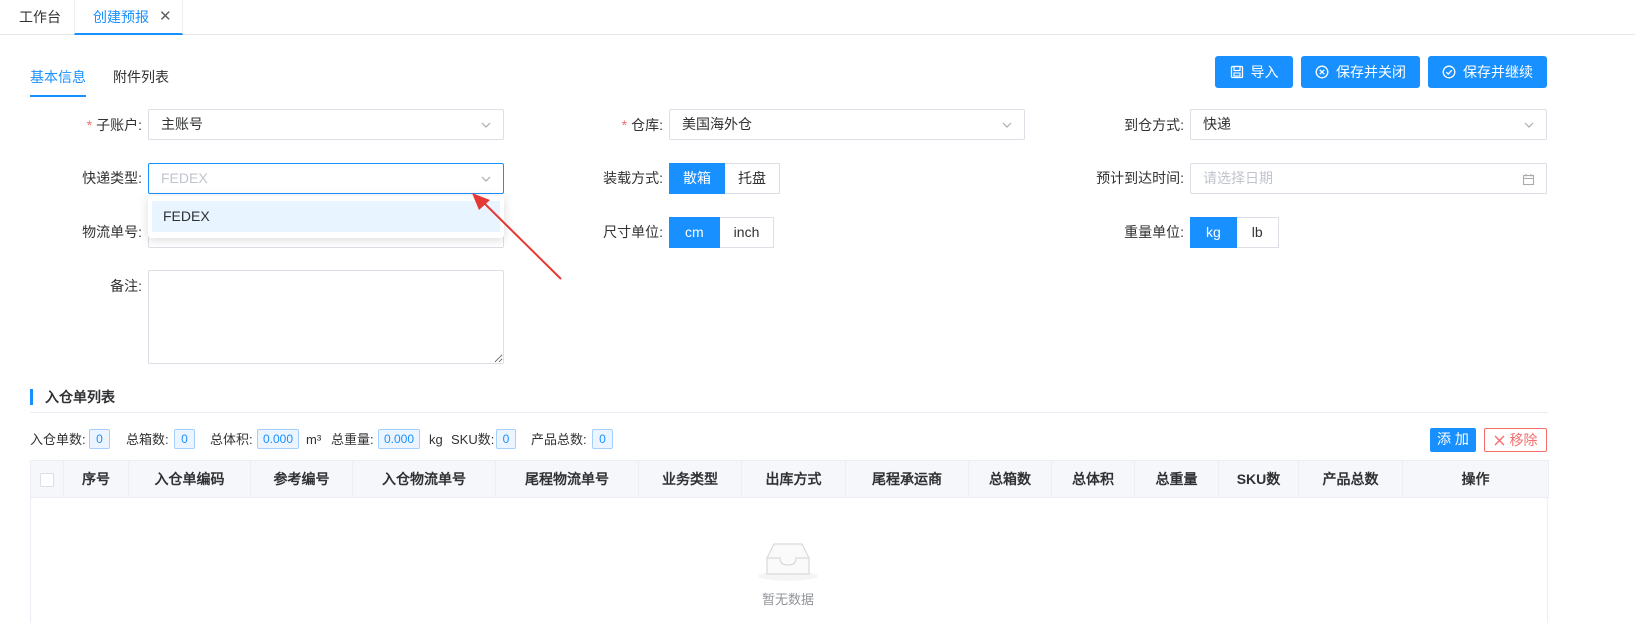 The image size is (1635, 623). What do you see at coordinates (112, 232) in the screenshot?
I see `tracking-no-label: 物流单号:` at bounding box center [112, 232].